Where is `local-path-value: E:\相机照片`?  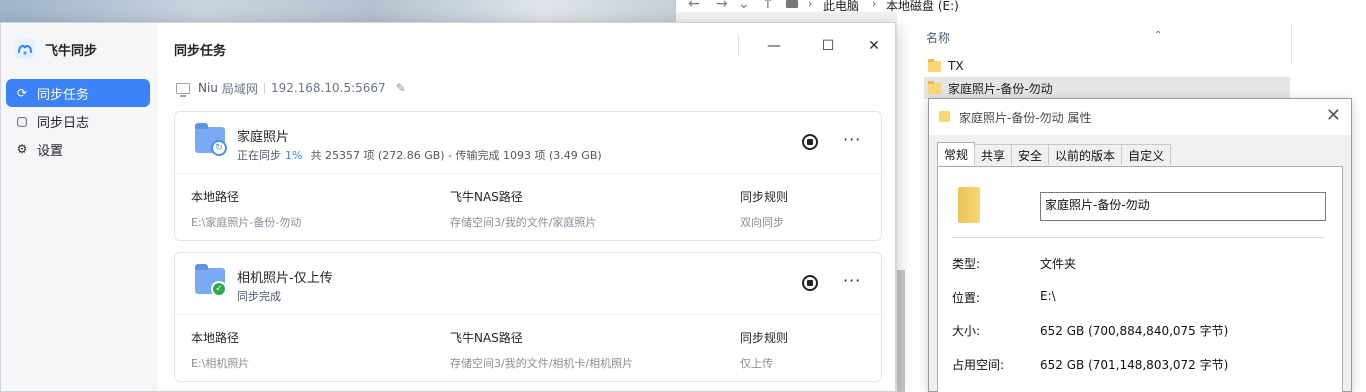
local-path-value: E:\相机照片 is located at coordinates (220, 363).